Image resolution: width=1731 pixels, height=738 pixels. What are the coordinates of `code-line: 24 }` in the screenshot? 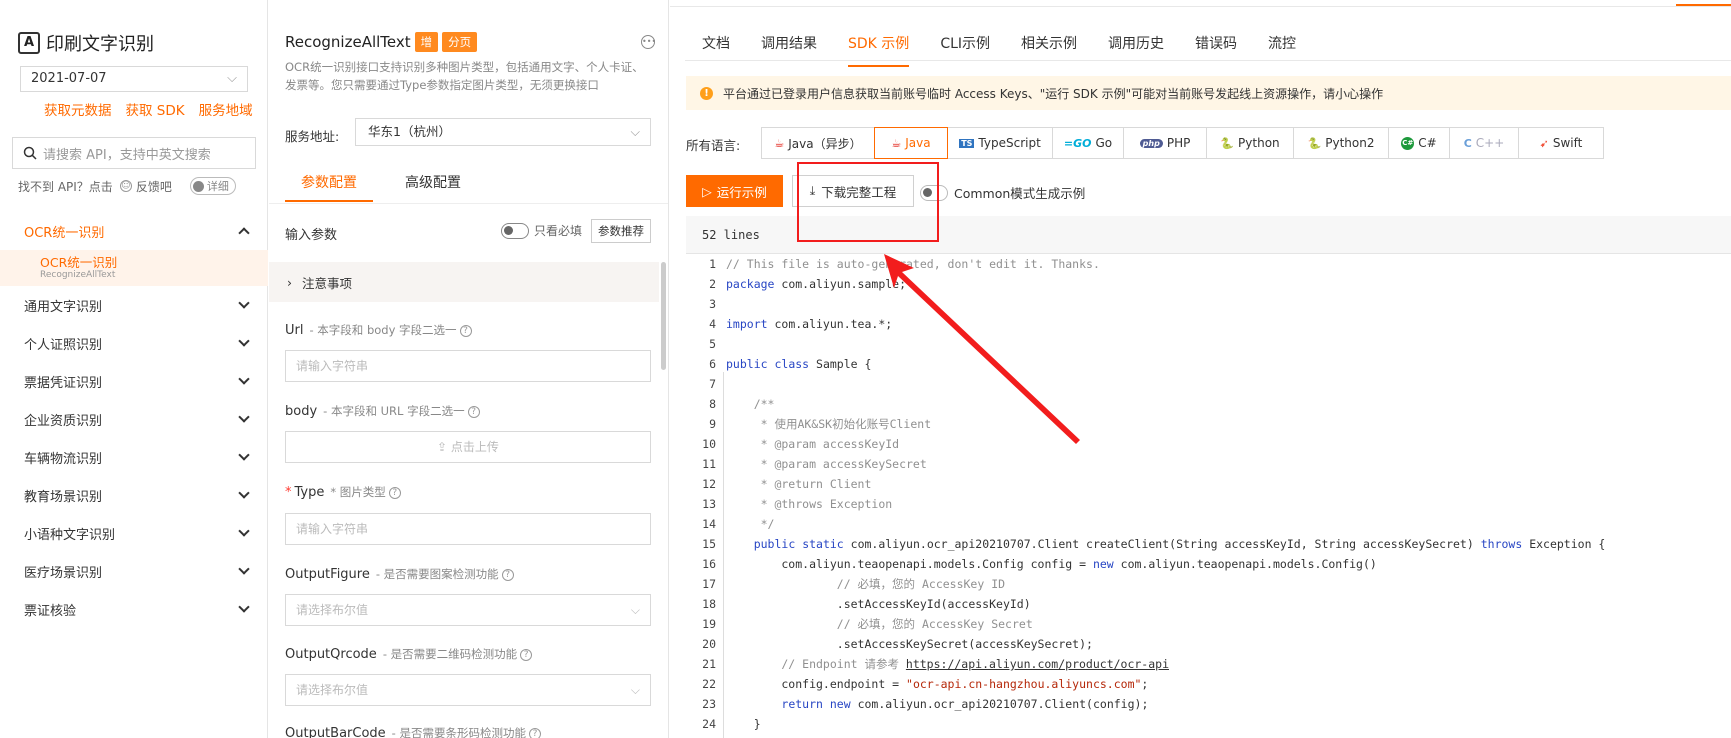 It's located at (1208, 724).